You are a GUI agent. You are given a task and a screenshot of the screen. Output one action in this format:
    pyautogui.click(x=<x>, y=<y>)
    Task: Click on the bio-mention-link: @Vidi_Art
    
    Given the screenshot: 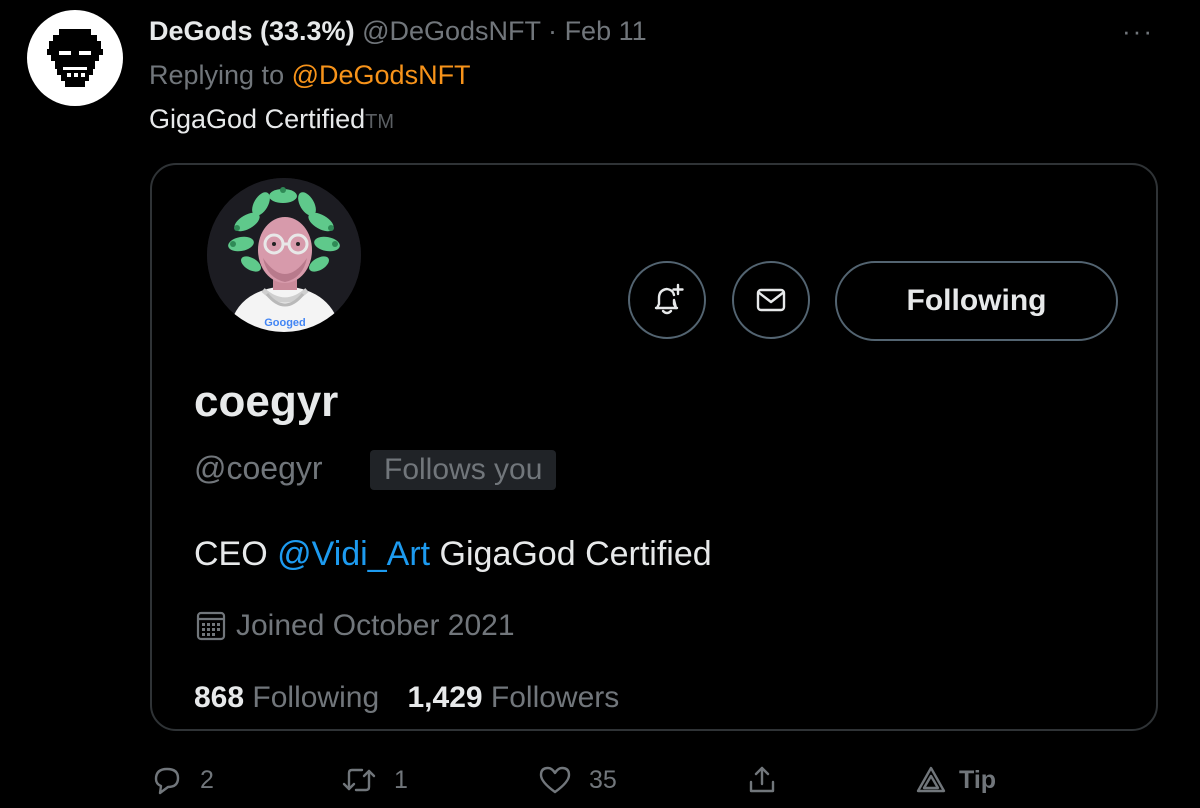 What is the action you would take?
    pyautogui.click(x=353, y=554)
    